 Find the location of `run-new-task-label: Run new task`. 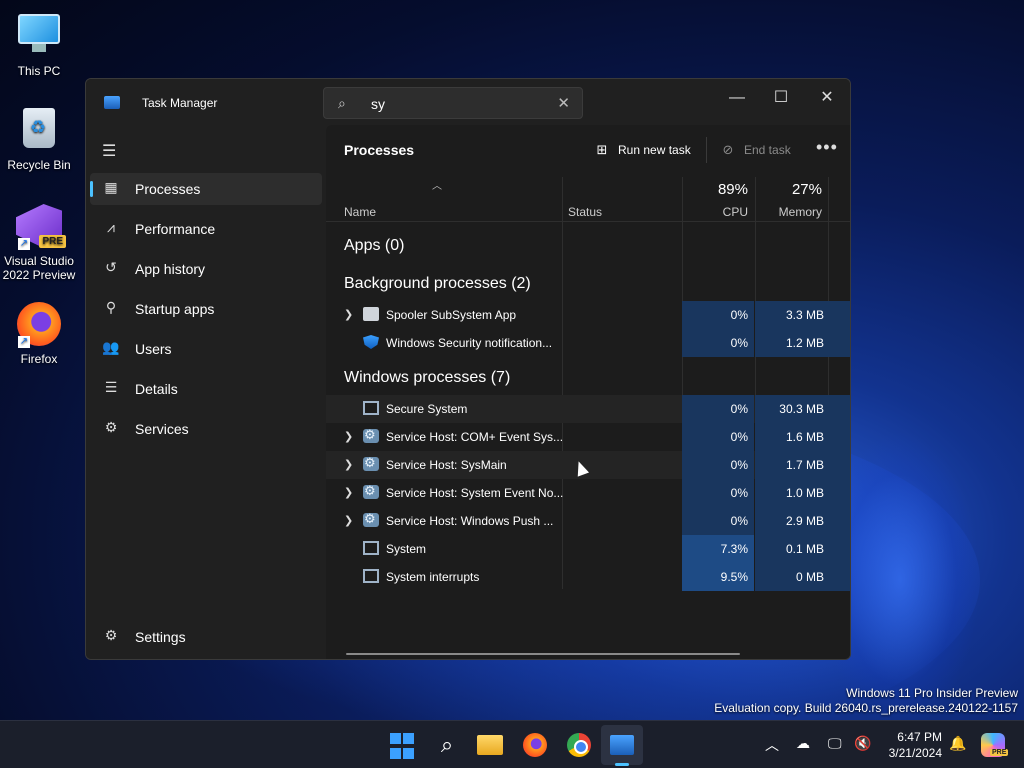

run-new-task-label: Run new task is located at coordinates (654, 150).